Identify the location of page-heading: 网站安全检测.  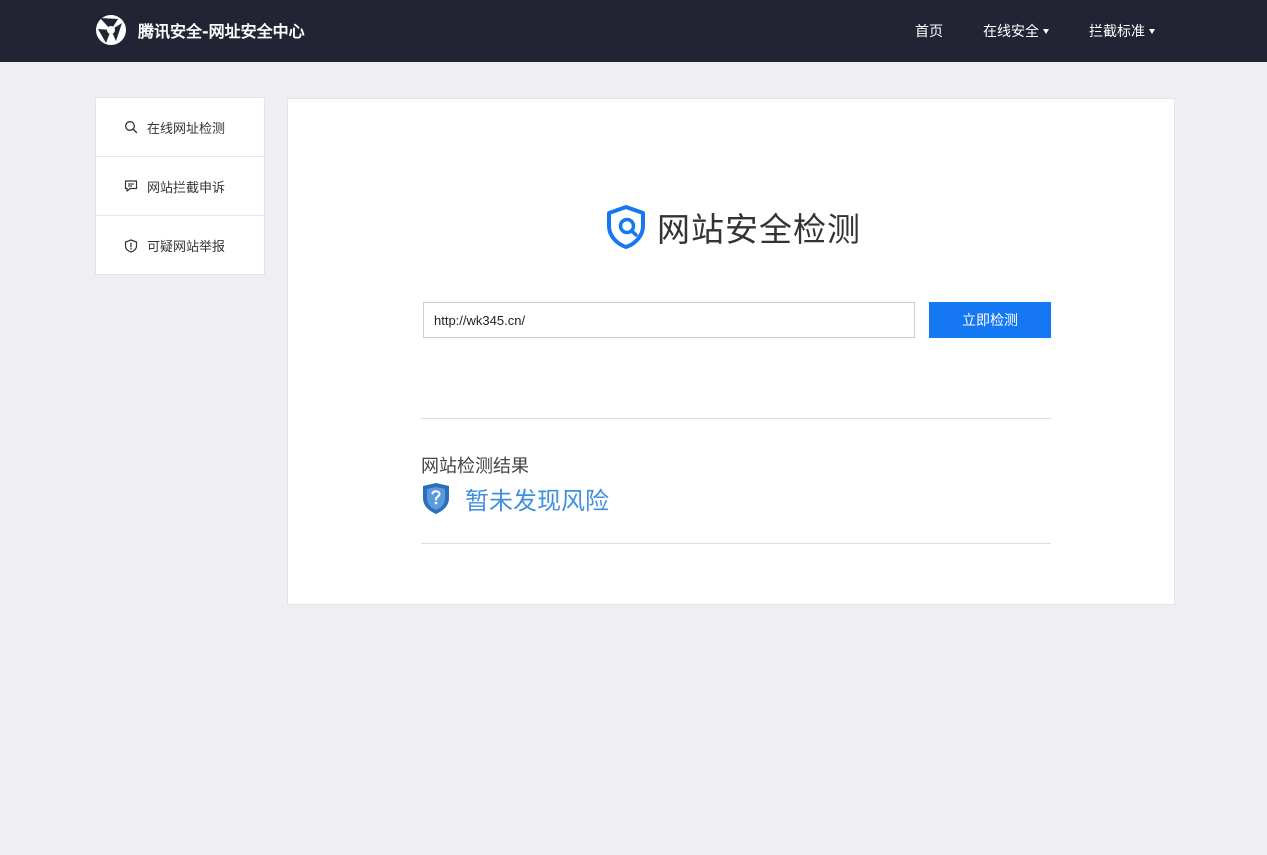
(732, 227).